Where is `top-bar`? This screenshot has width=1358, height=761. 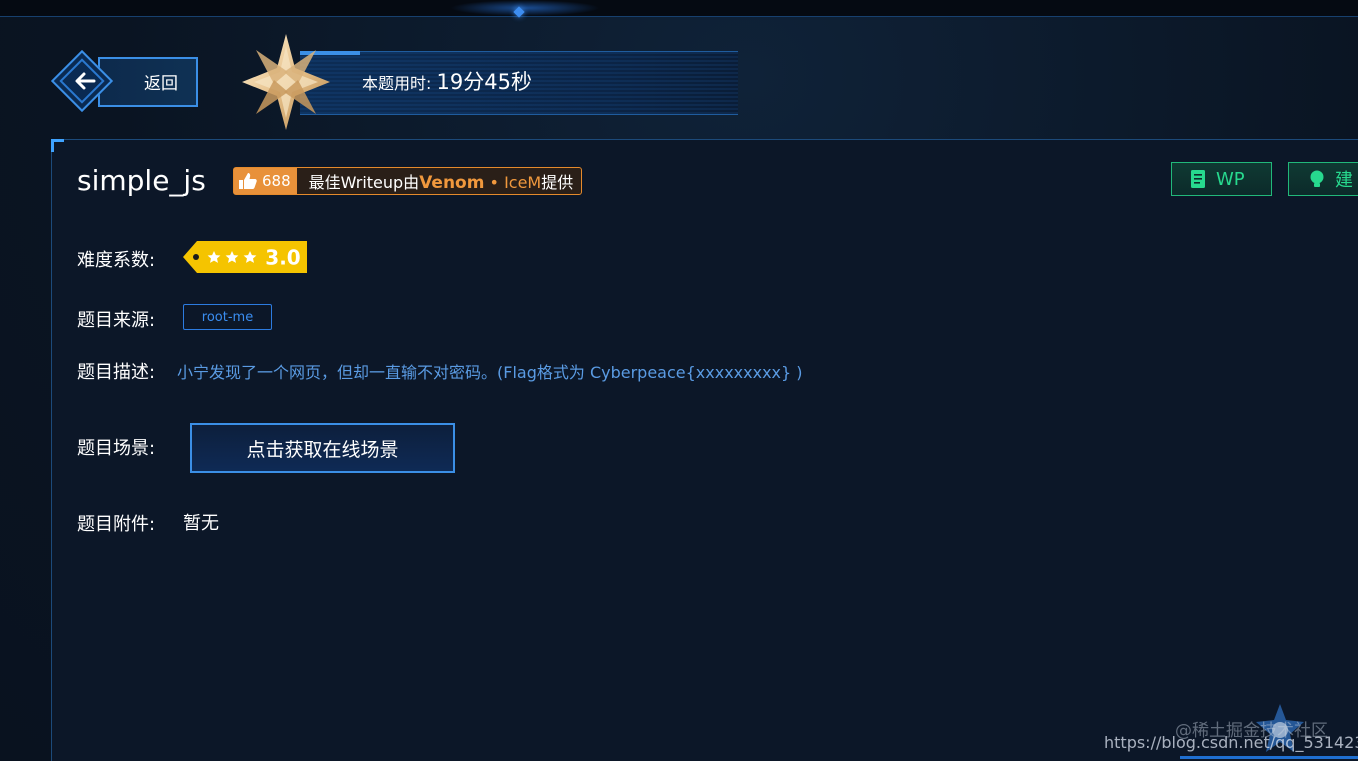 top-bar is located at coordinates (679, 9).